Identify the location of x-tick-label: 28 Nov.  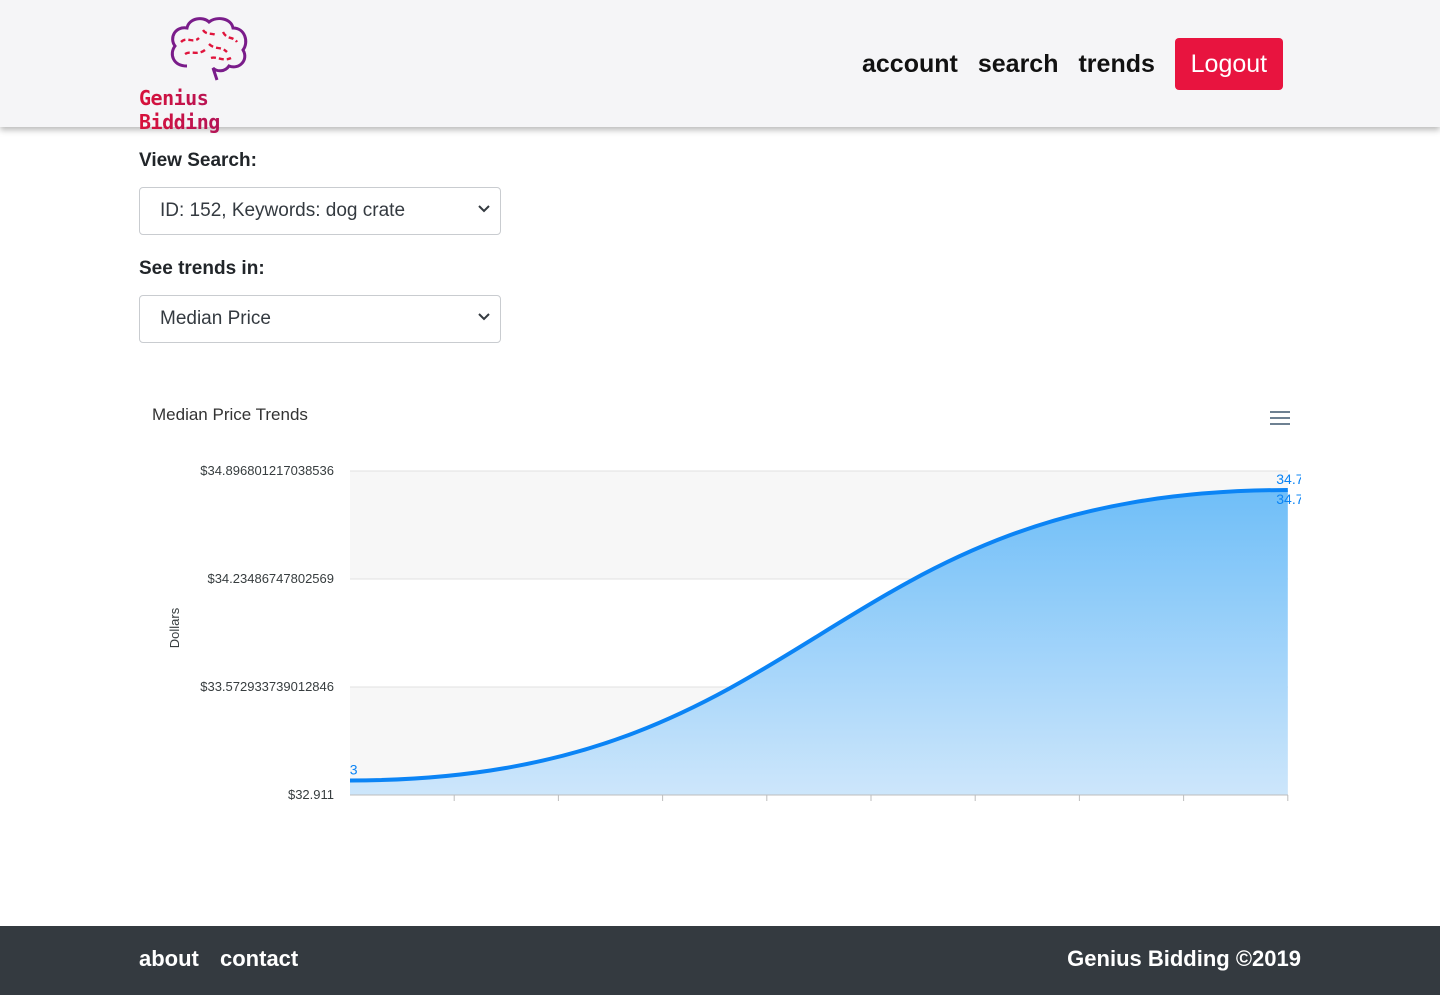
(454, 821).